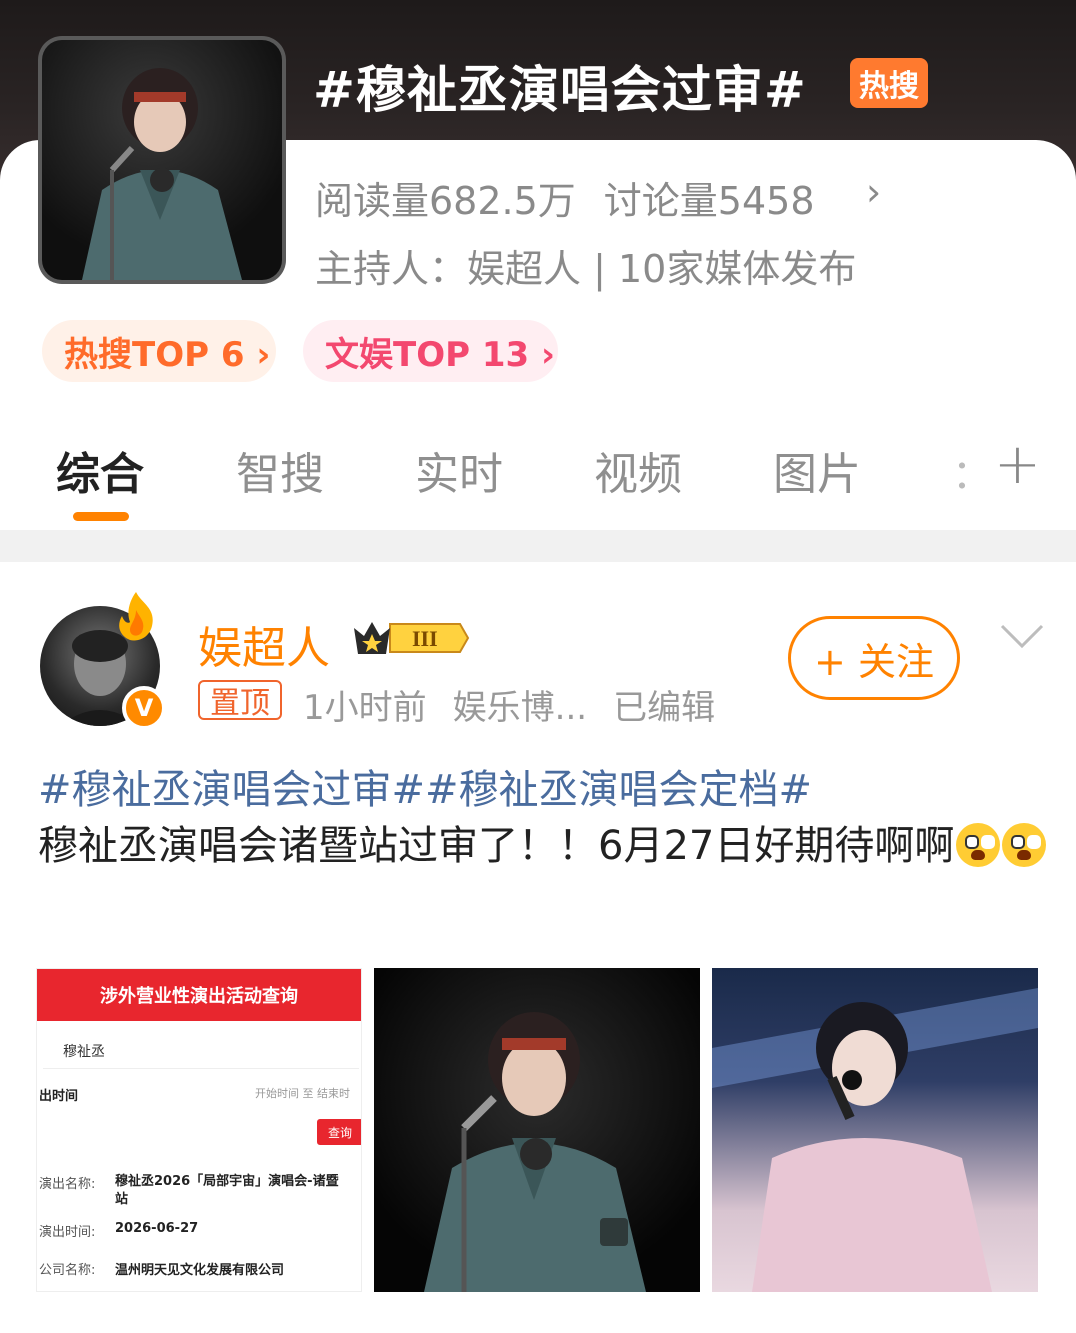  Describe the element at coordinates (873, 192) in the screenshot. I see `chevron-right-icon: ›` at that location.